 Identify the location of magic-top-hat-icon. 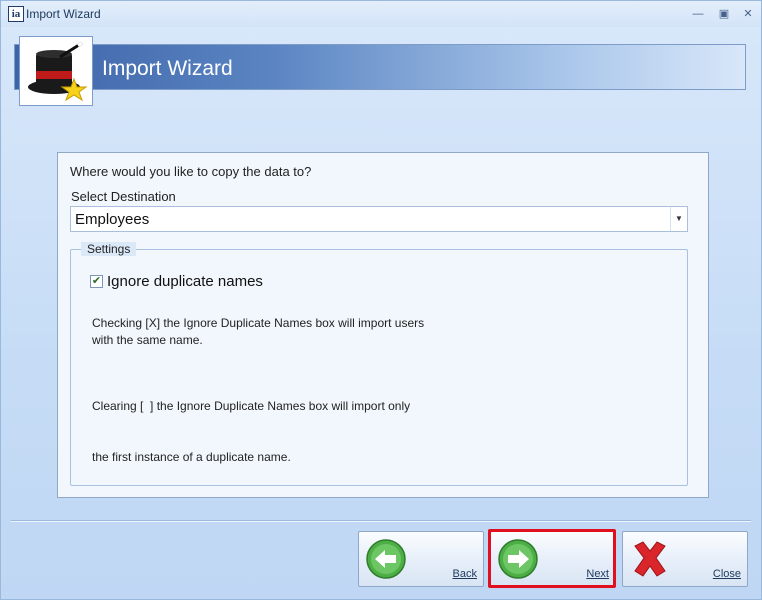
(56, 71).